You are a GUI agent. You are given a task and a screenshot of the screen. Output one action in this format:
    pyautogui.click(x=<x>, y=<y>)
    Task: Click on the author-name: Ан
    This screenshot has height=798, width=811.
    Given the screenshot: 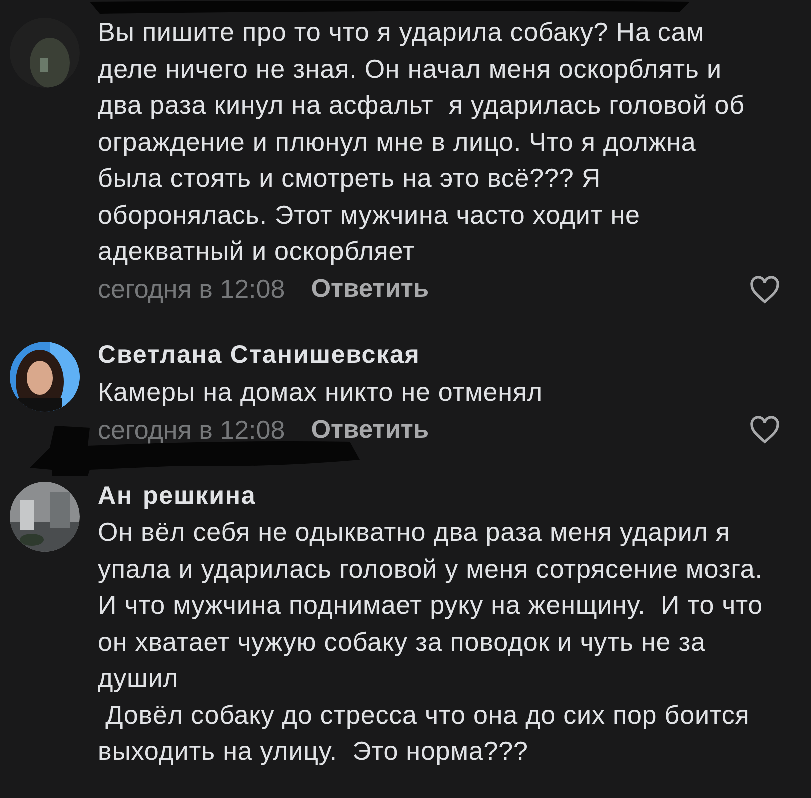 What is the action you would take?
    pyautogui.click(x=115, y=496)
    